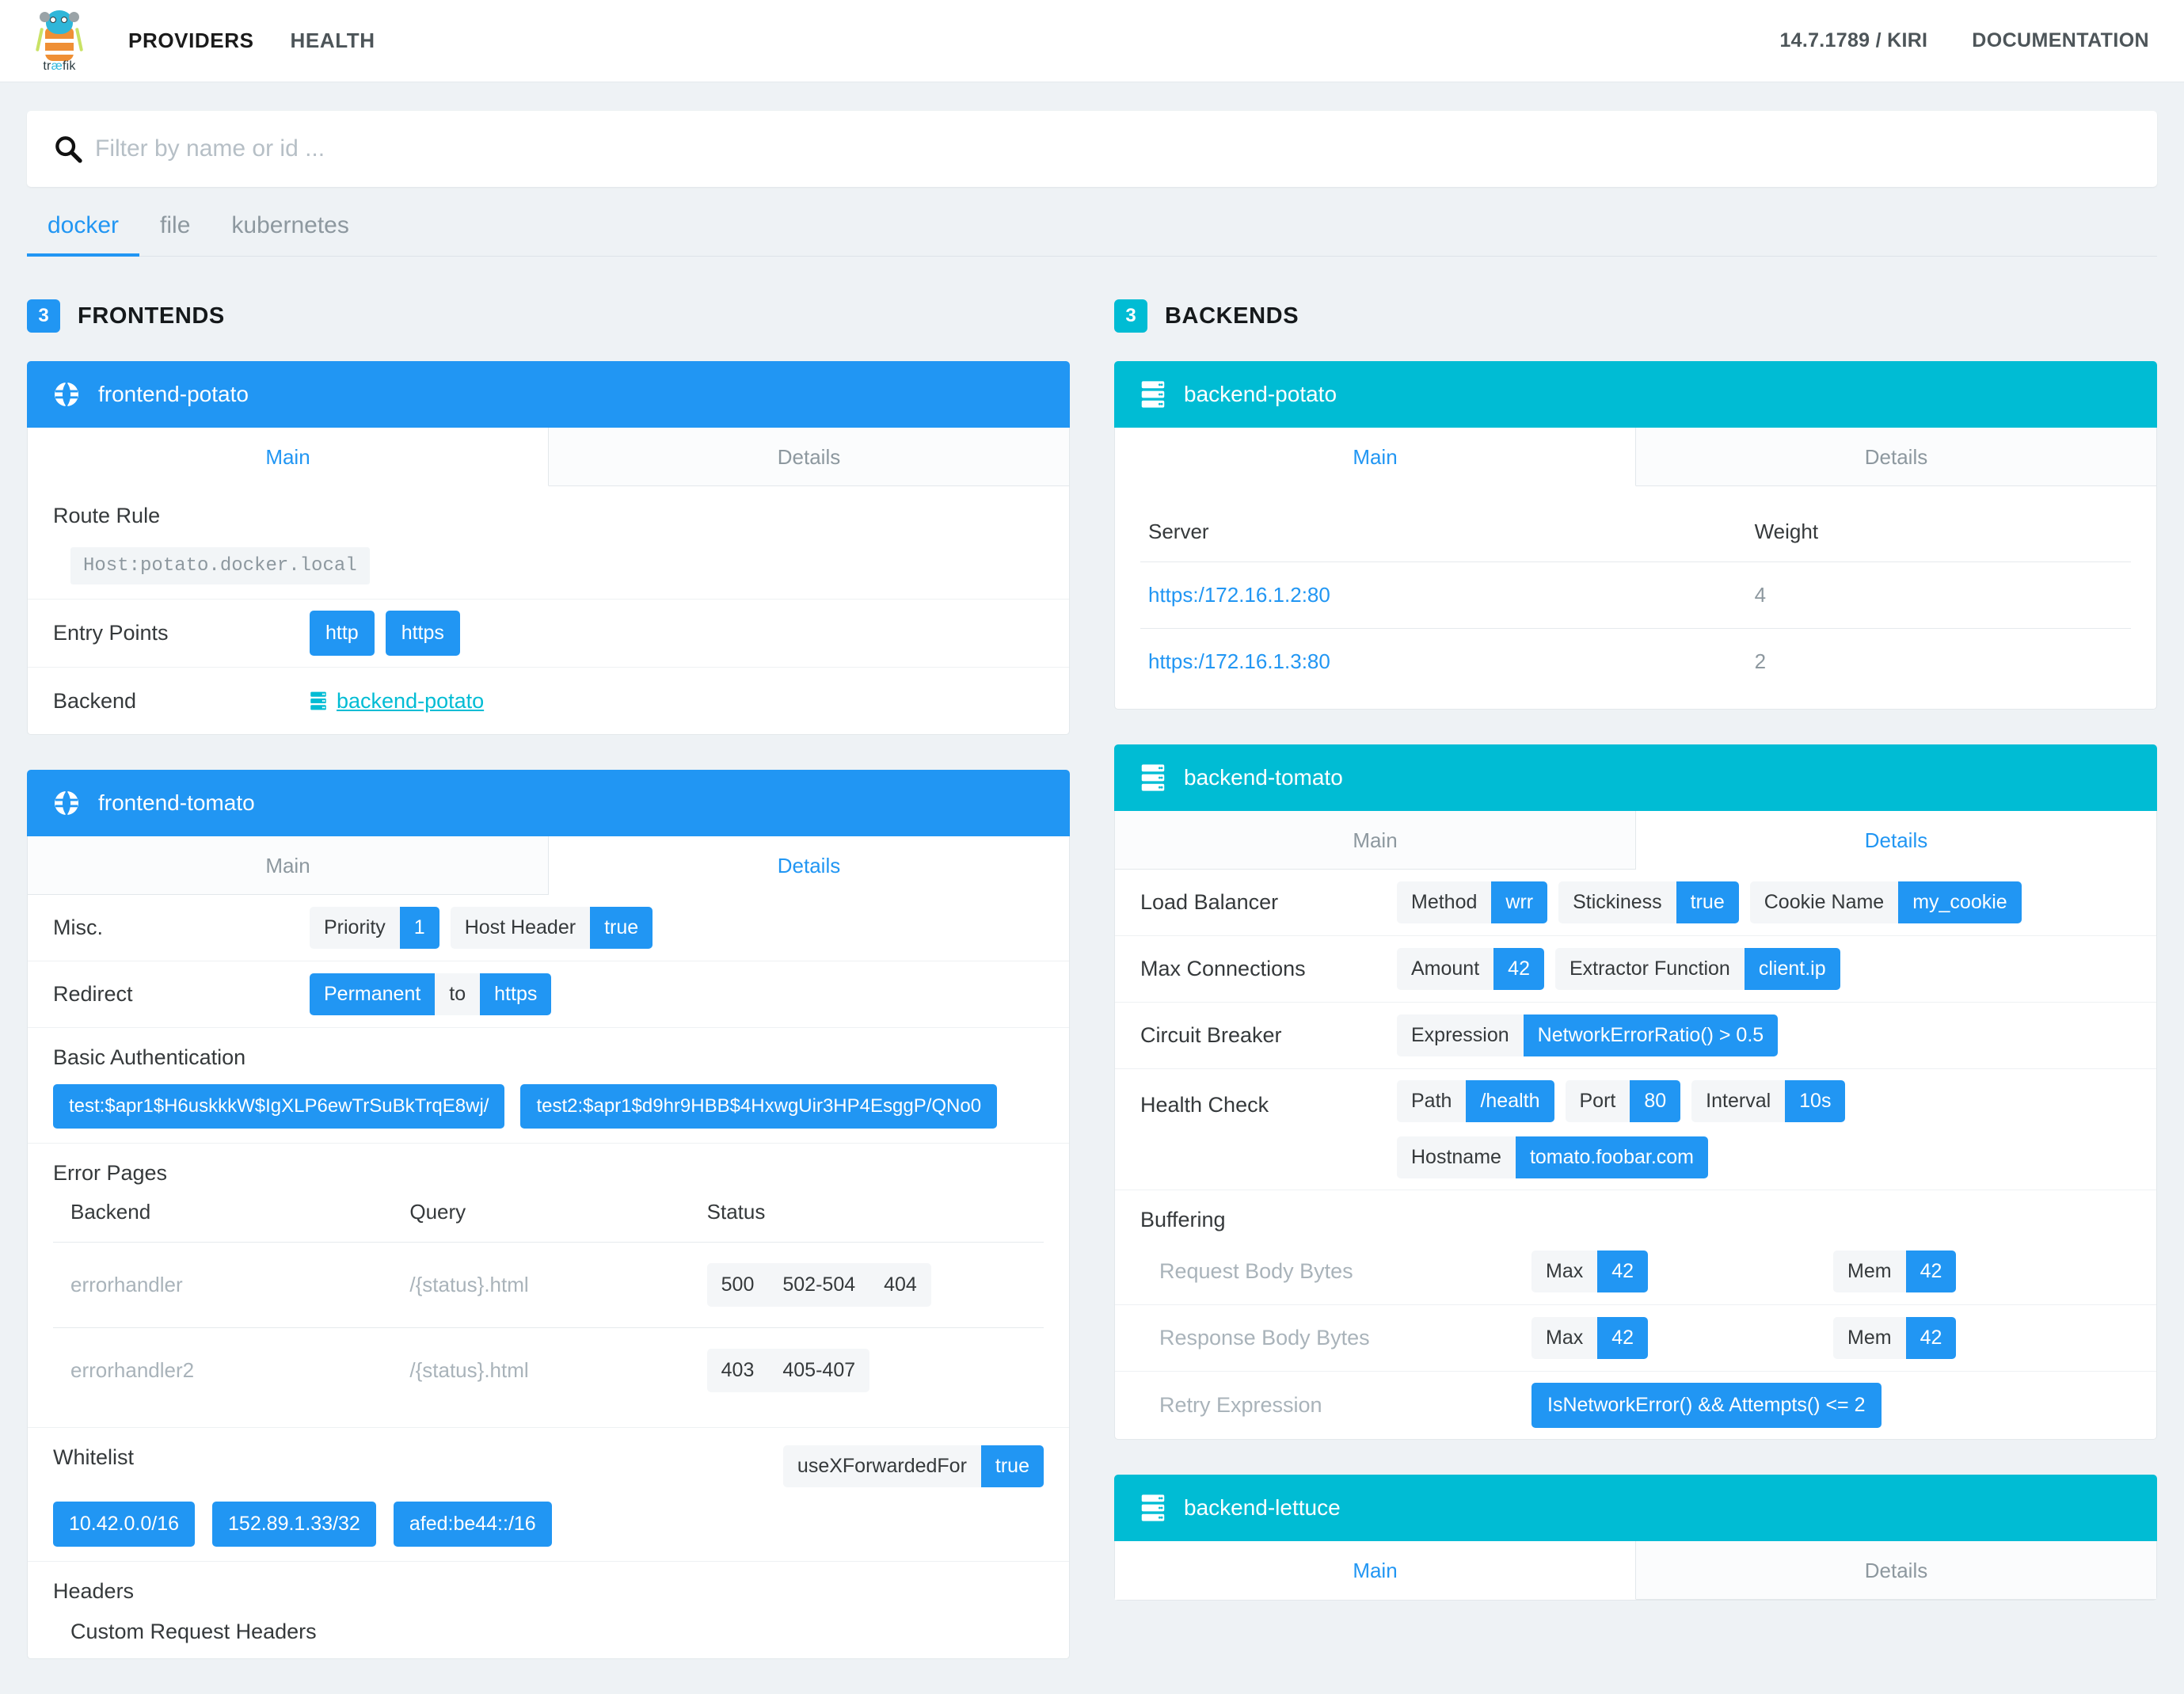 This screenshot has width=2184, height=1694. What do you see at coordinates (59, 66) in the screenshot?
I see `brand-wordmark: træfik` at bounding box center [59, 66].